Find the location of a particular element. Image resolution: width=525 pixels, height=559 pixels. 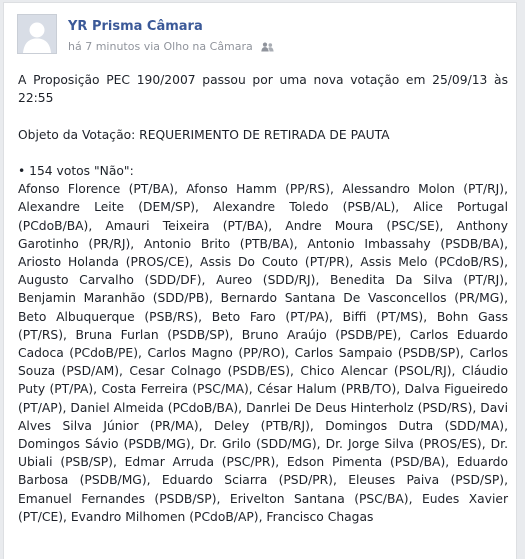

votes-header: • 154 votos "Não": is located at coordinates (76, 170).